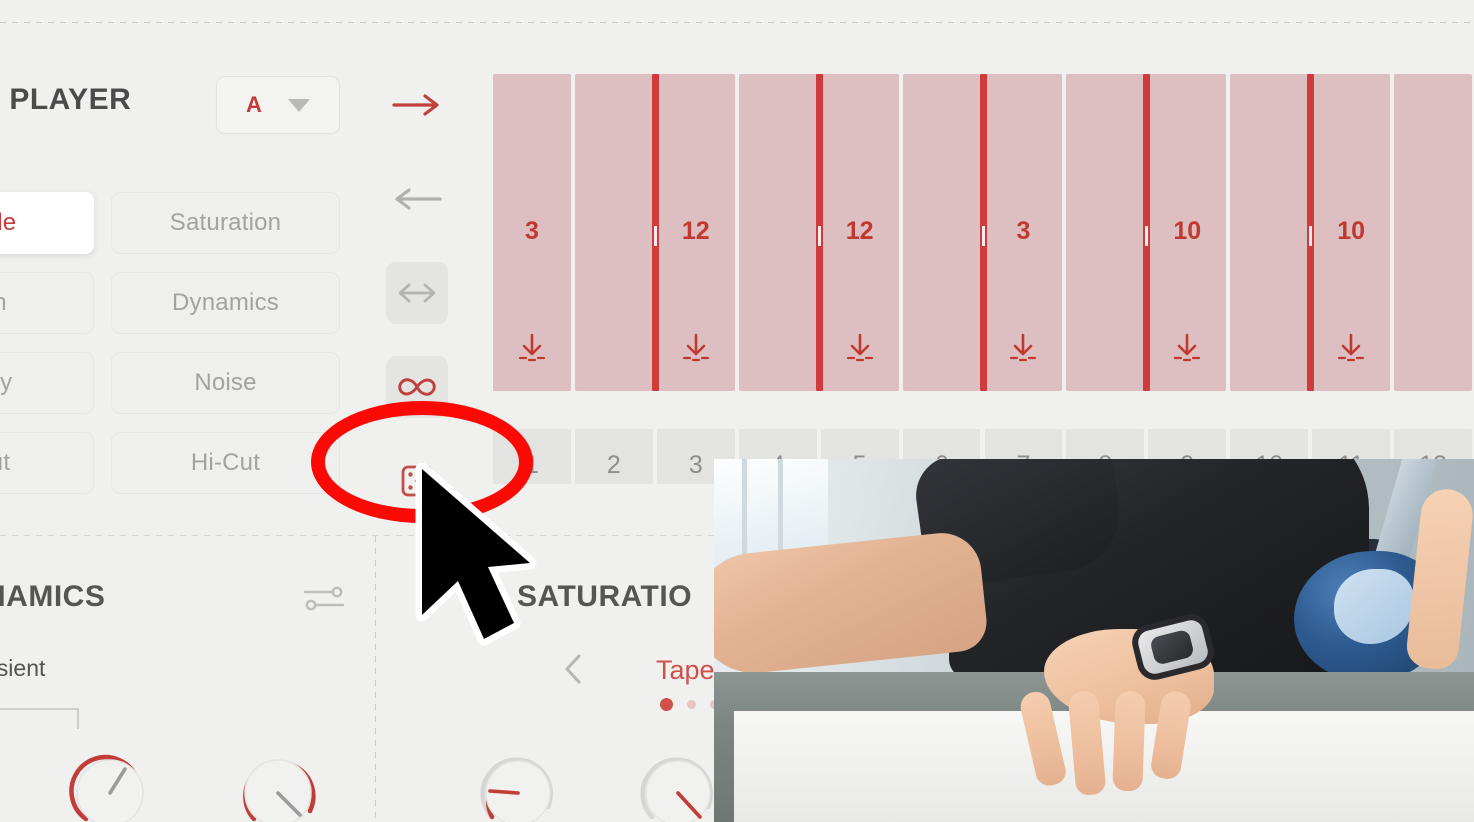 The width and height of the screenshot is (1474, 822). Describe the element at coordinates (47, 463) in the screenshot. I see `param-button-left-3: ut` at that location.